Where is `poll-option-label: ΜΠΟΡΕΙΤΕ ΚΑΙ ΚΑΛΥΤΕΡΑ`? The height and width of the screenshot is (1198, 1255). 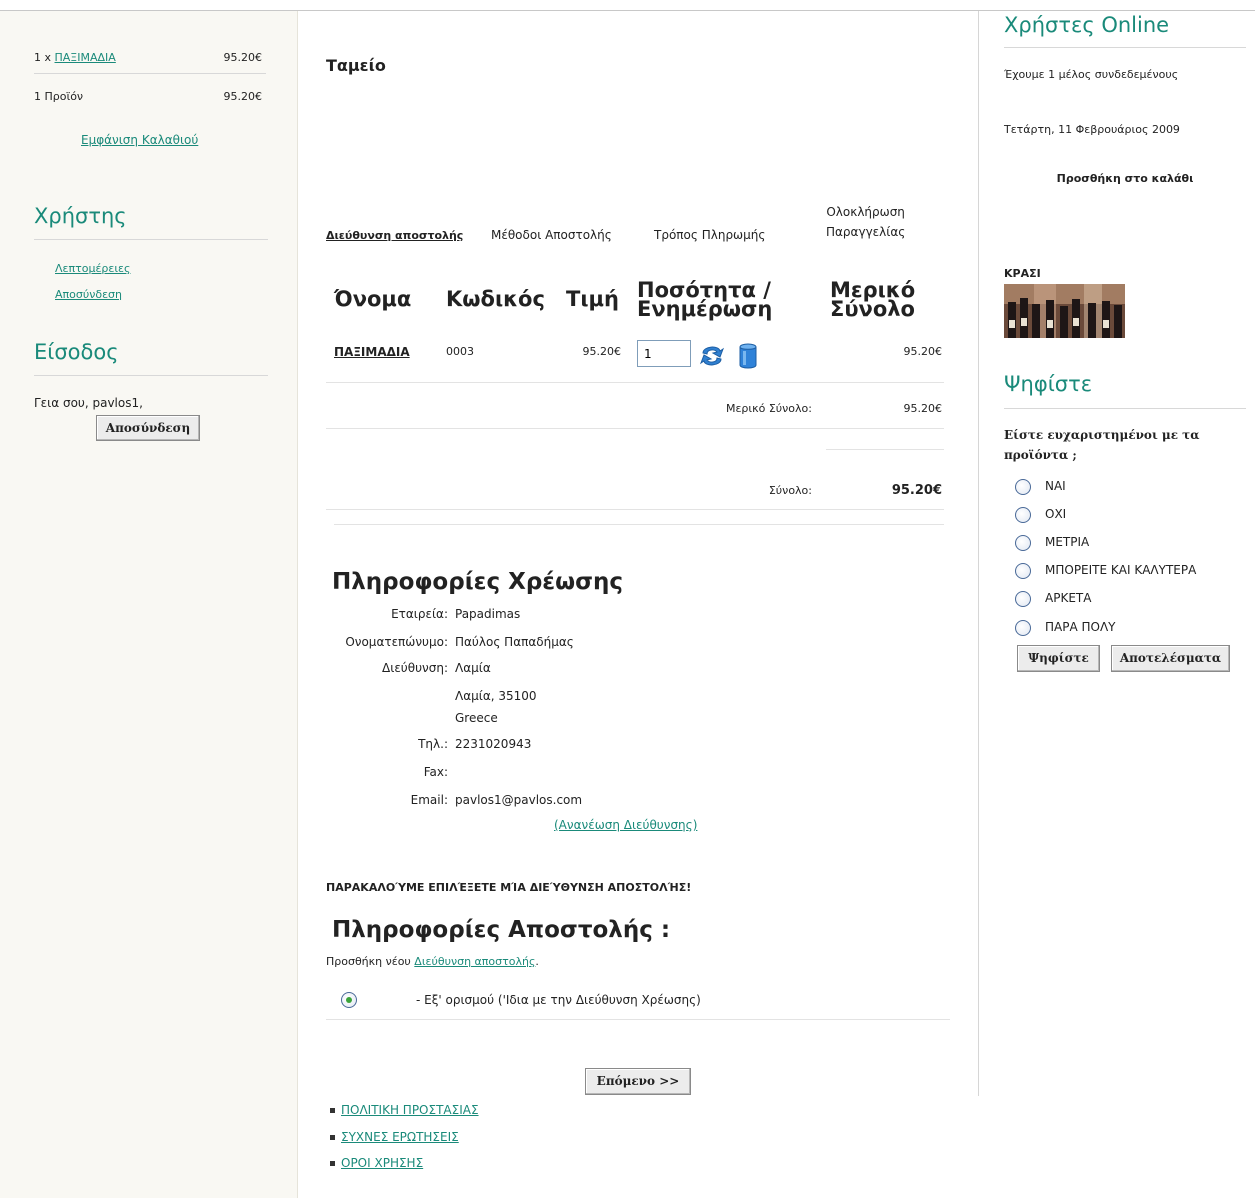 poll-option-label: ΜΠΟΡΕΙΤΕ ΚΑΙ ΚΑΛΥΤΕΡΑ is located at coordinates (1121, 570).